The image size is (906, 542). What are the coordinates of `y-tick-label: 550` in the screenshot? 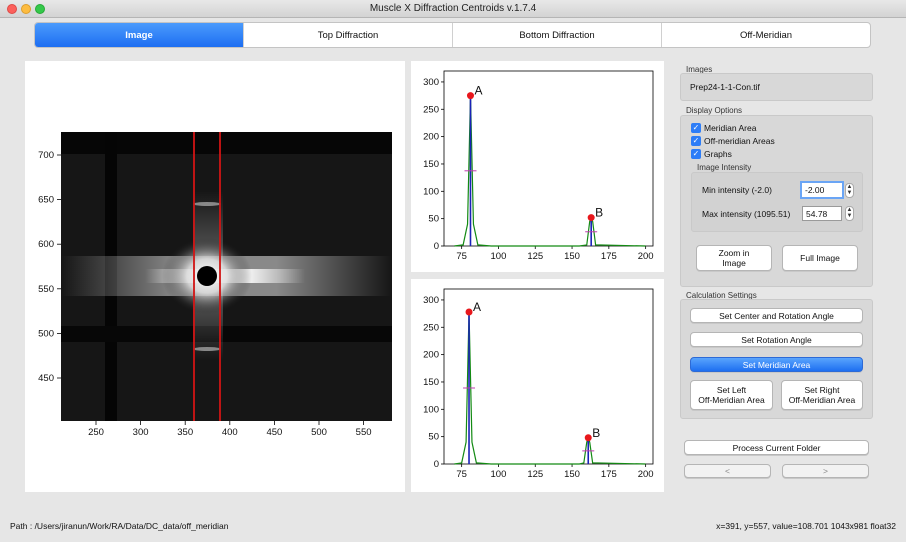 It's located at (46, 289).